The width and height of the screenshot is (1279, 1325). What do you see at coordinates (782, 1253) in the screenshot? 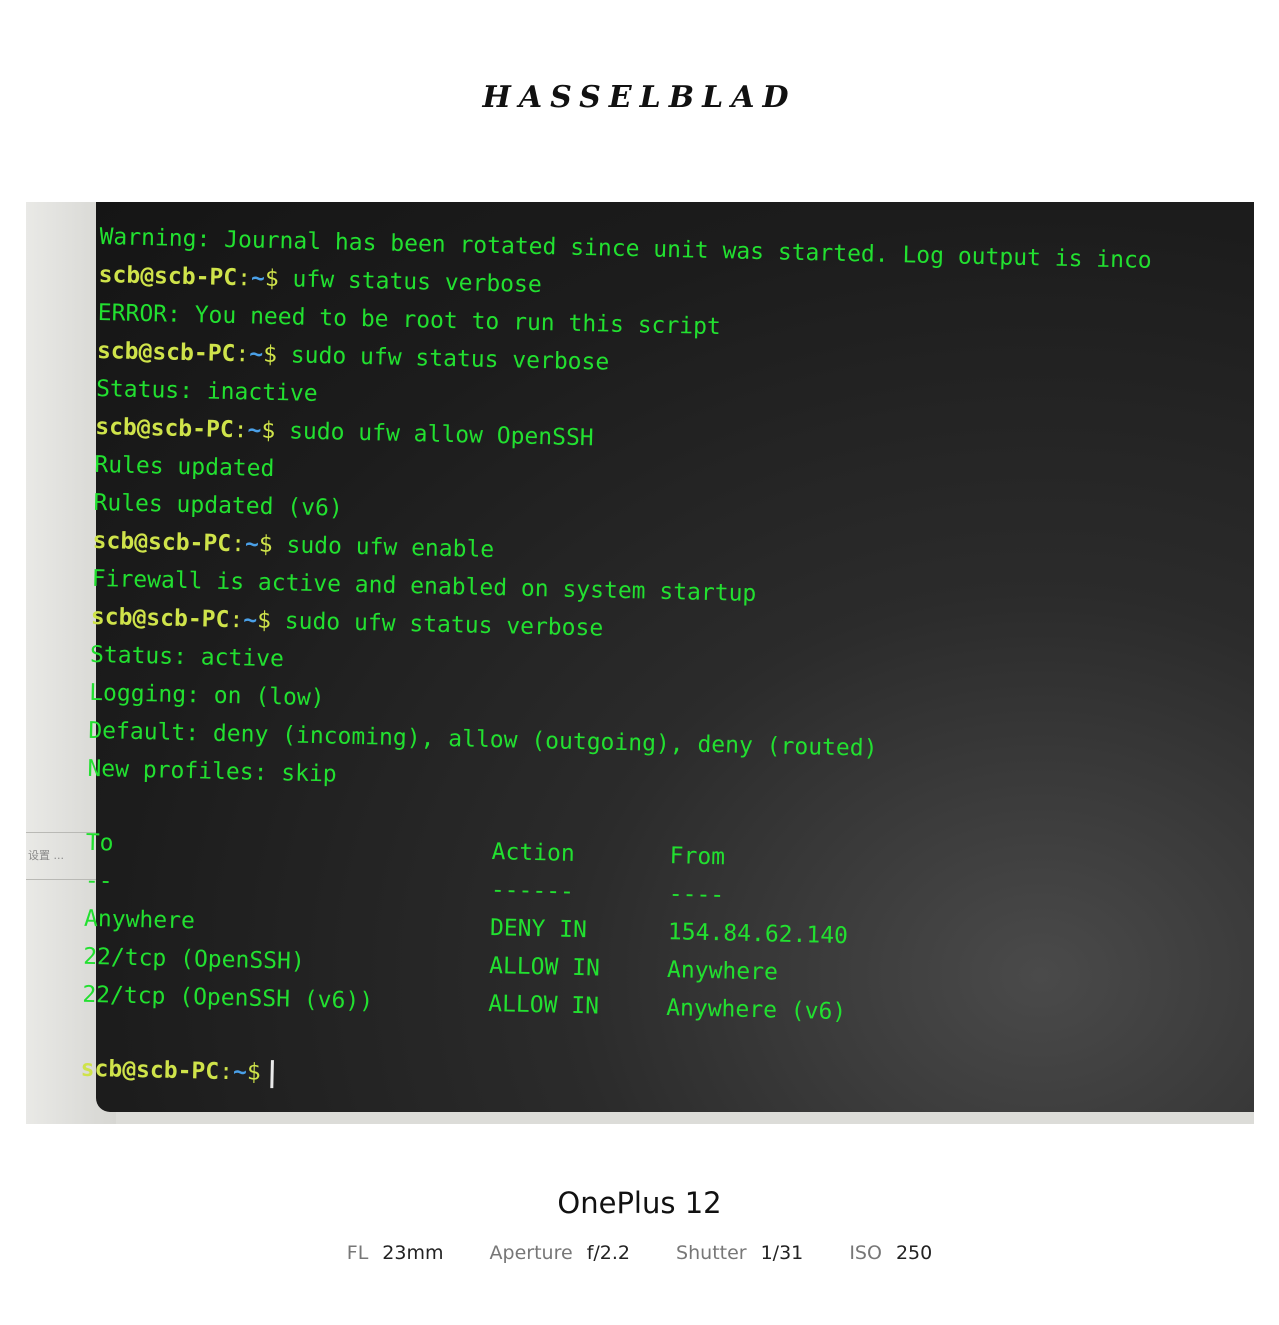
I see `spec-value: 1/31` at bounding box center [782, 1253].